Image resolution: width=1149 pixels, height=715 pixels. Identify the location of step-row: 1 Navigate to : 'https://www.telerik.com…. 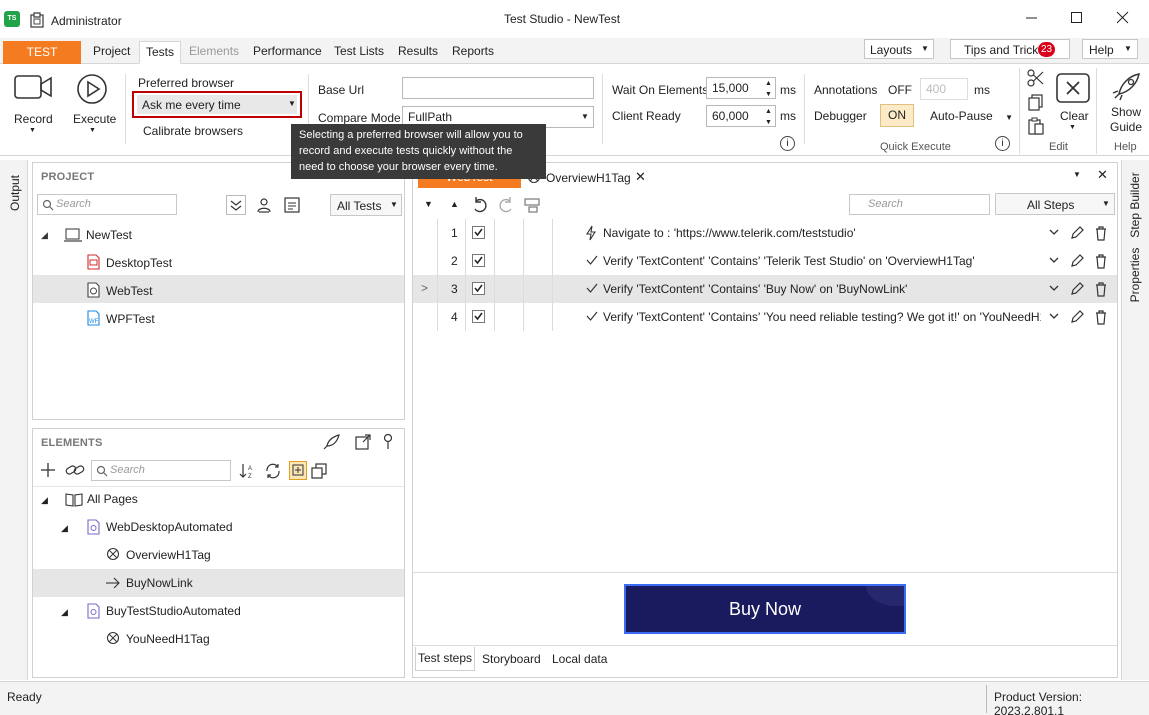
(765, 233).